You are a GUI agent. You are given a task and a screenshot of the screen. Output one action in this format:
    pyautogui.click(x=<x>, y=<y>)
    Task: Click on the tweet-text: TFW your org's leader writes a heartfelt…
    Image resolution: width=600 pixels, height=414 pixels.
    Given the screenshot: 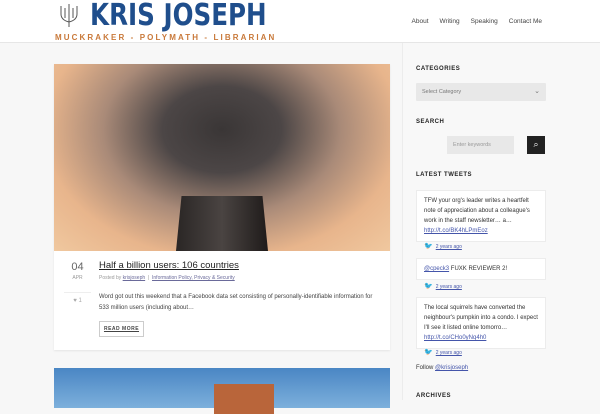 What is the action you would take?
    pyautogui.click(x=477, y=211)
    